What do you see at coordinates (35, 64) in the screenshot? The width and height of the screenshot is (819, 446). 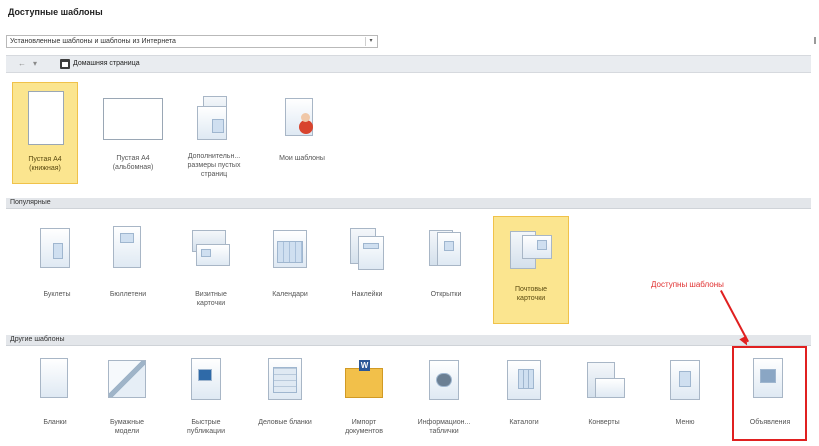 I see `history-dropdown-icon: ▾` at bounding box center [35, 64].